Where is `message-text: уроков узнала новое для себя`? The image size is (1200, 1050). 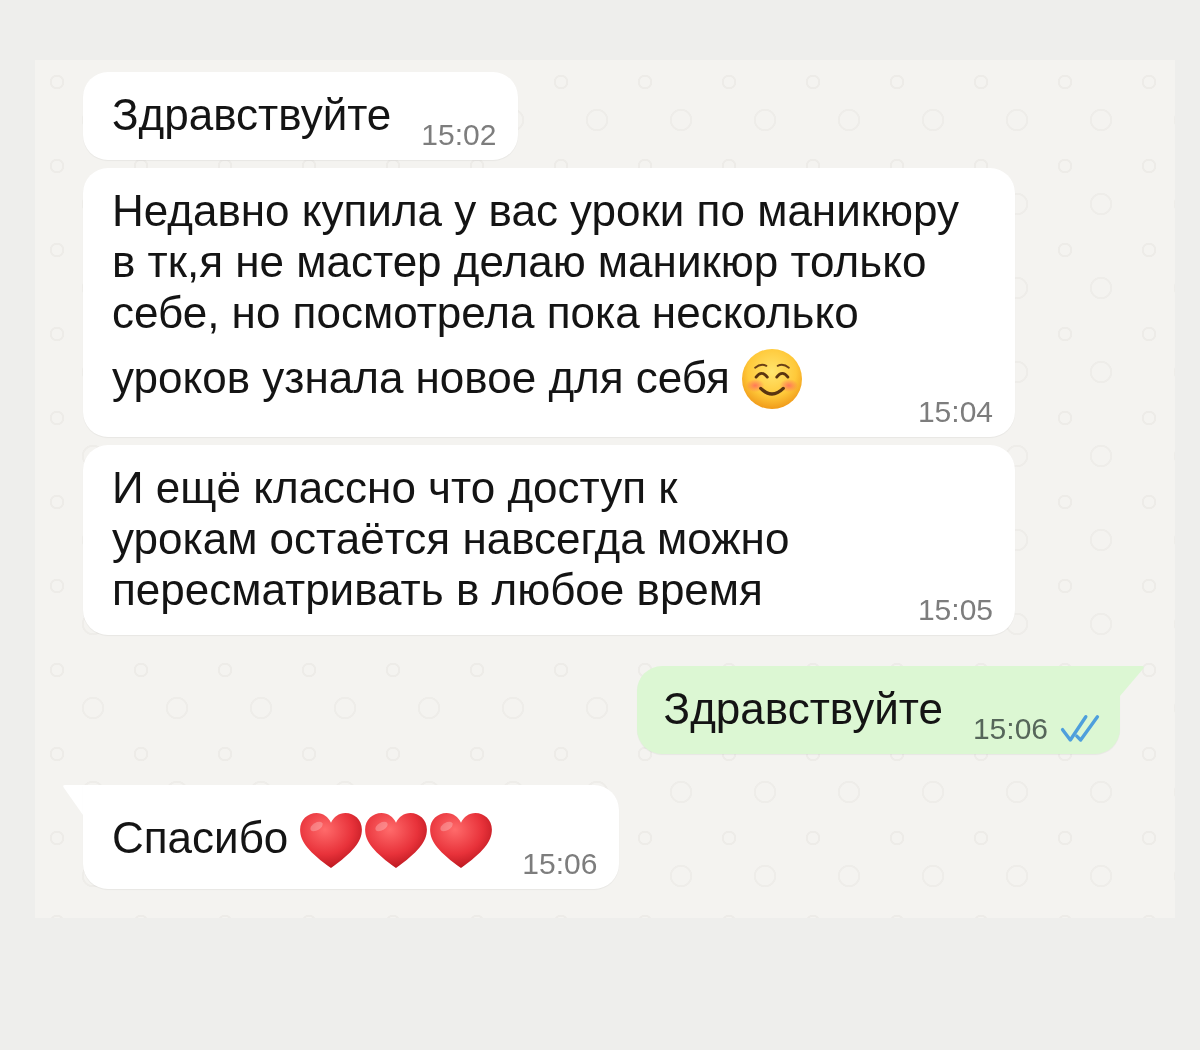
message-text: уроков узнала новое для себя is located at coordinates (421, 377).